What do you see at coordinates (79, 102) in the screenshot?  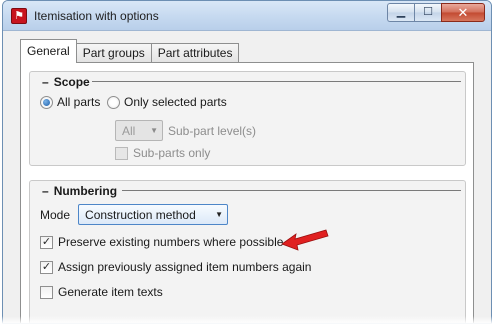 I see `radio-all-parts-label: All parts` at bounding box center [79, 102].